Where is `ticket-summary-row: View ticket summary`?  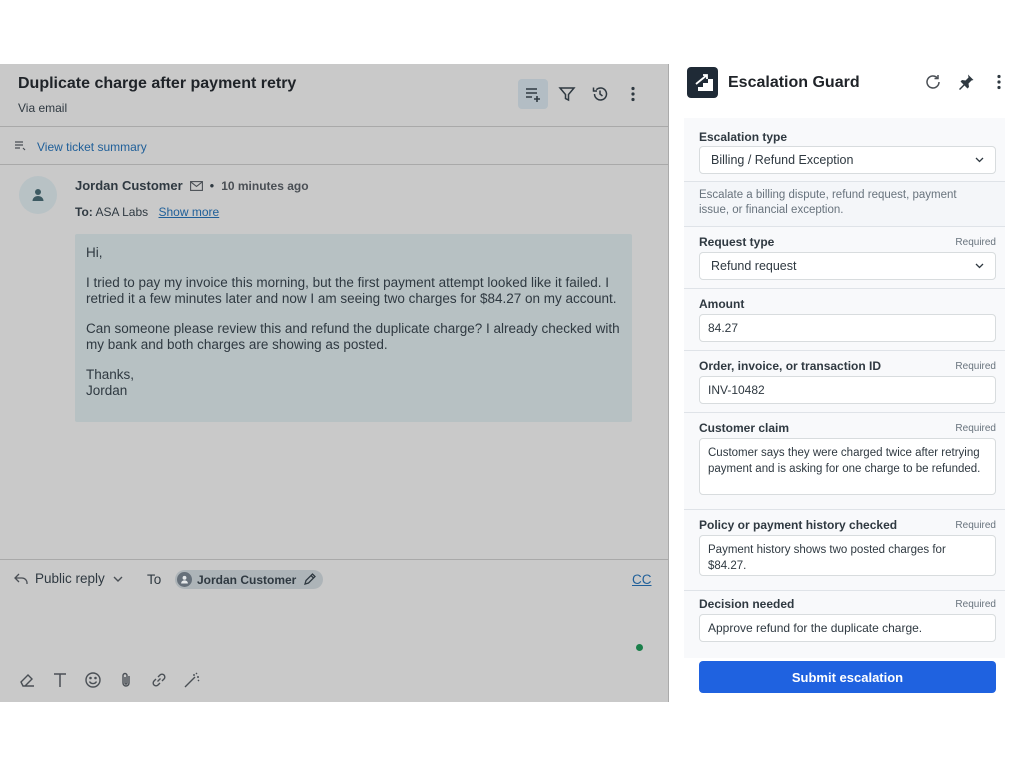
ticket-summary-row: View ticket summary is located at coordinates (334, 146).